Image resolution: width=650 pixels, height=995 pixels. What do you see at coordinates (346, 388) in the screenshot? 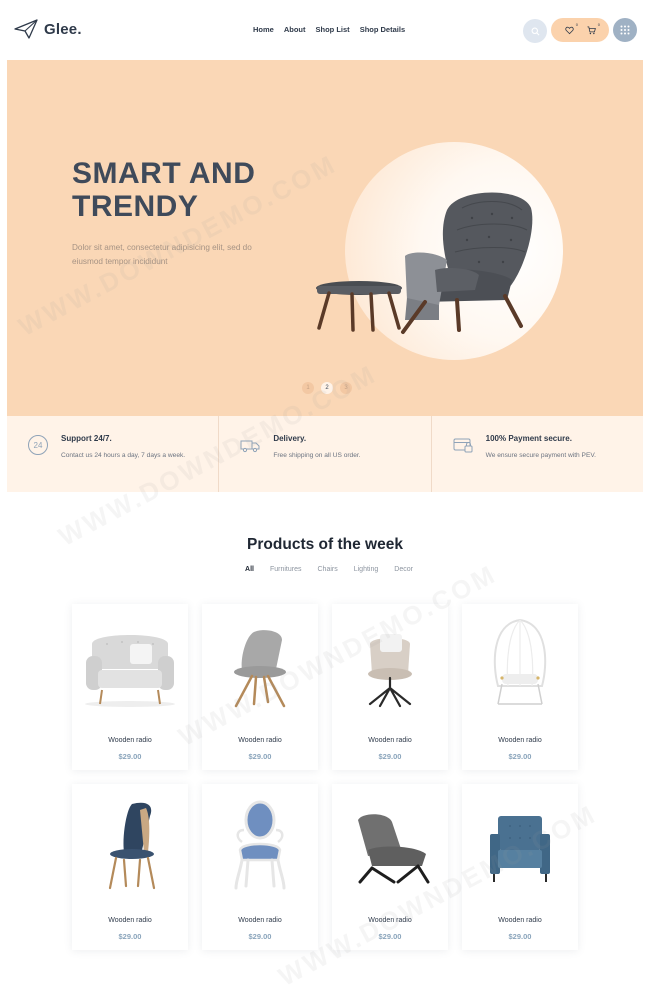
I see `slide-dot-3: 3` at bounding box center [346, 388].